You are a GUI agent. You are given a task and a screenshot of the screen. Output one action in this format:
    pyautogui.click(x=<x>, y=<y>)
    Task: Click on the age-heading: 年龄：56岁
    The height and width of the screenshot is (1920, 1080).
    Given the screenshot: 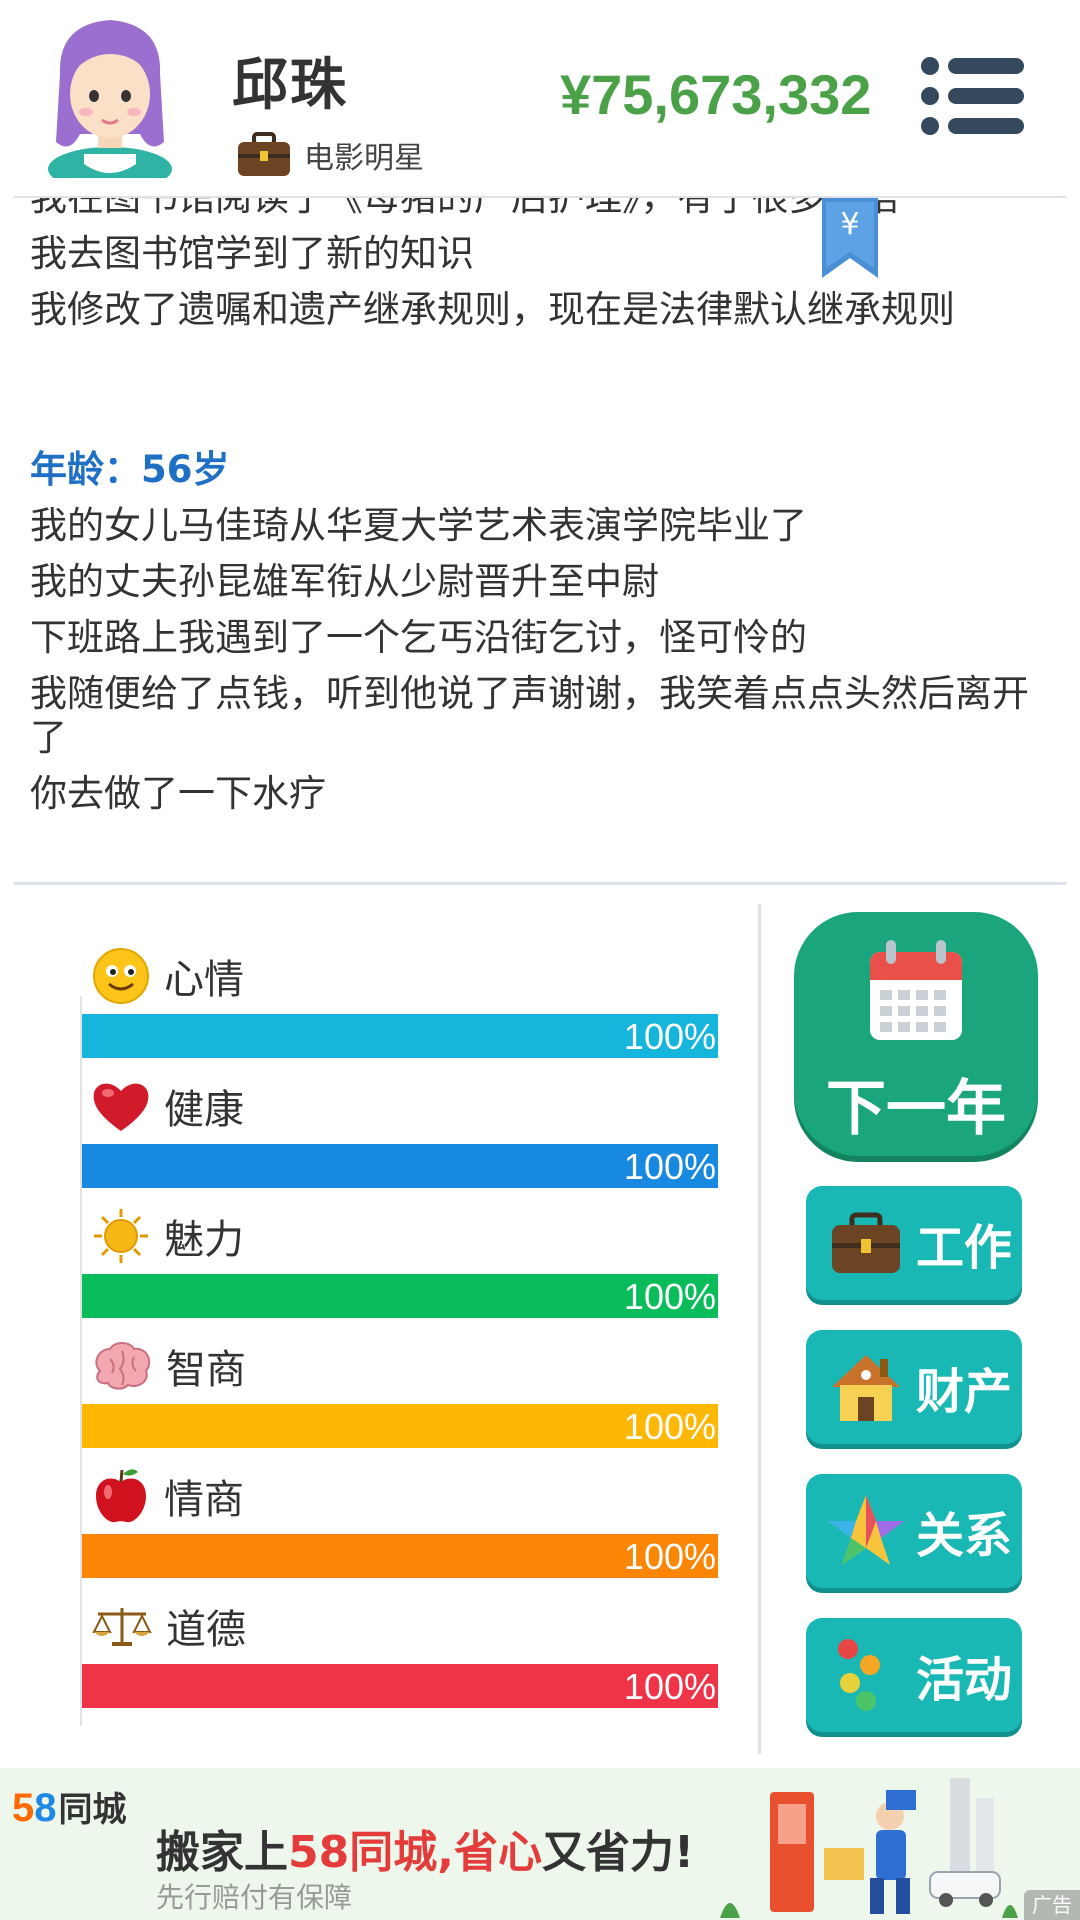 What is the action you would take?
    pyautogui.click(x=130, y=469)
    